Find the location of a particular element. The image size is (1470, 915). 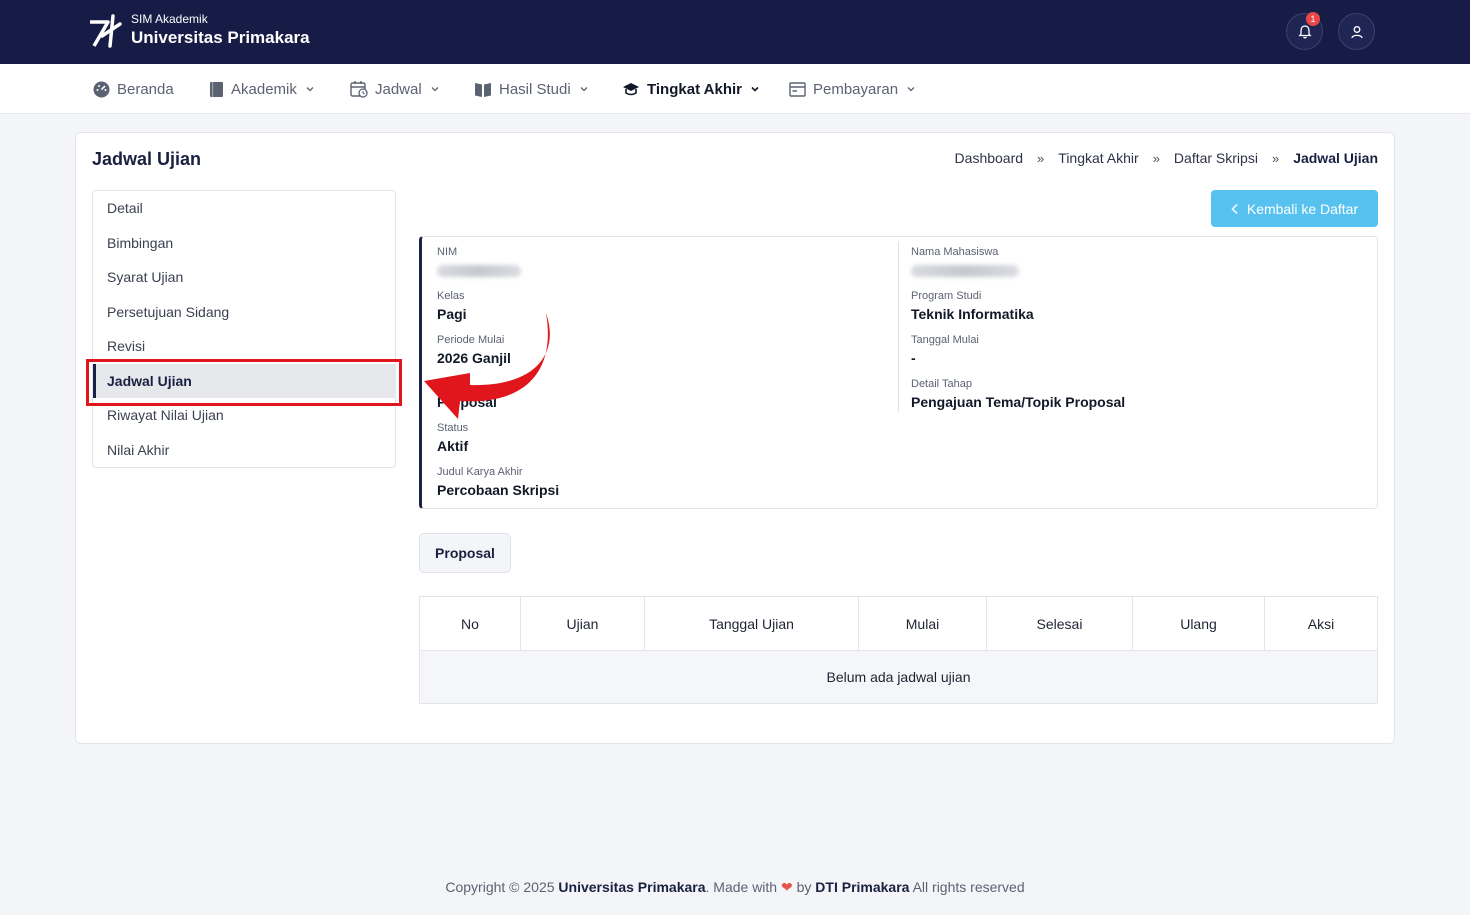

user-menu-button is located at coordinates (1356, 31).